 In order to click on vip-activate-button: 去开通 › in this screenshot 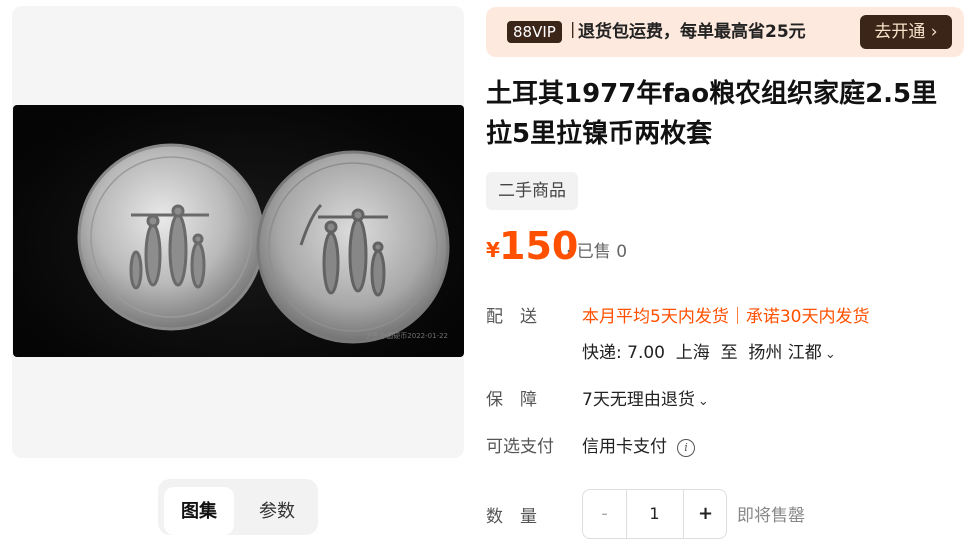, I will do `click(906, 32)`.